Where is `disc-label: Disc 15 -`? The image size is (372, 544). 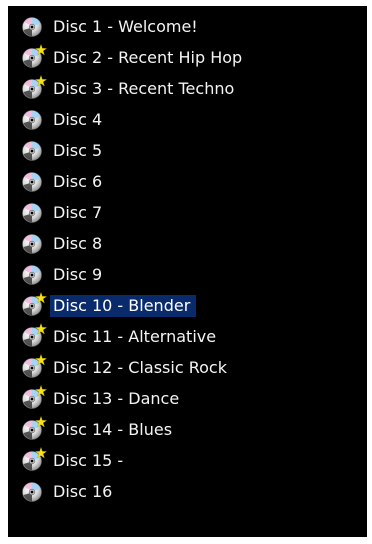 disc-label: Disc 15 - is located at coordinates (88, 460).